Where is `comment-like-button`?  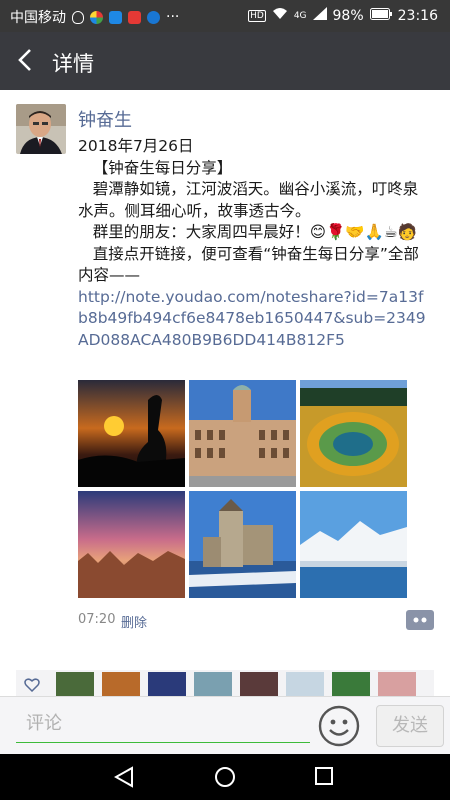 comment-like-button is located at coordinates (420, 620).